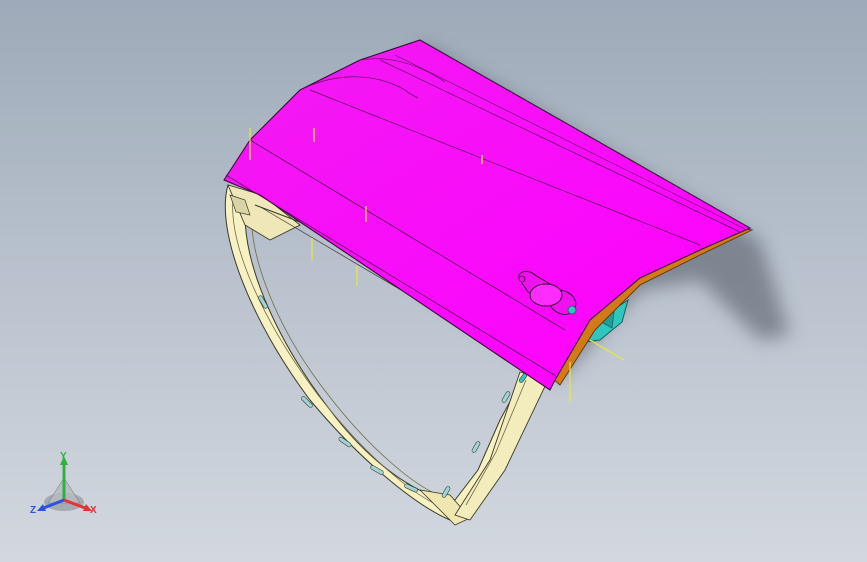  What do you see at coordinates (63, 456) in the screenshot?
I see `y-axis-label: Y` at bounding box center [63, 456].